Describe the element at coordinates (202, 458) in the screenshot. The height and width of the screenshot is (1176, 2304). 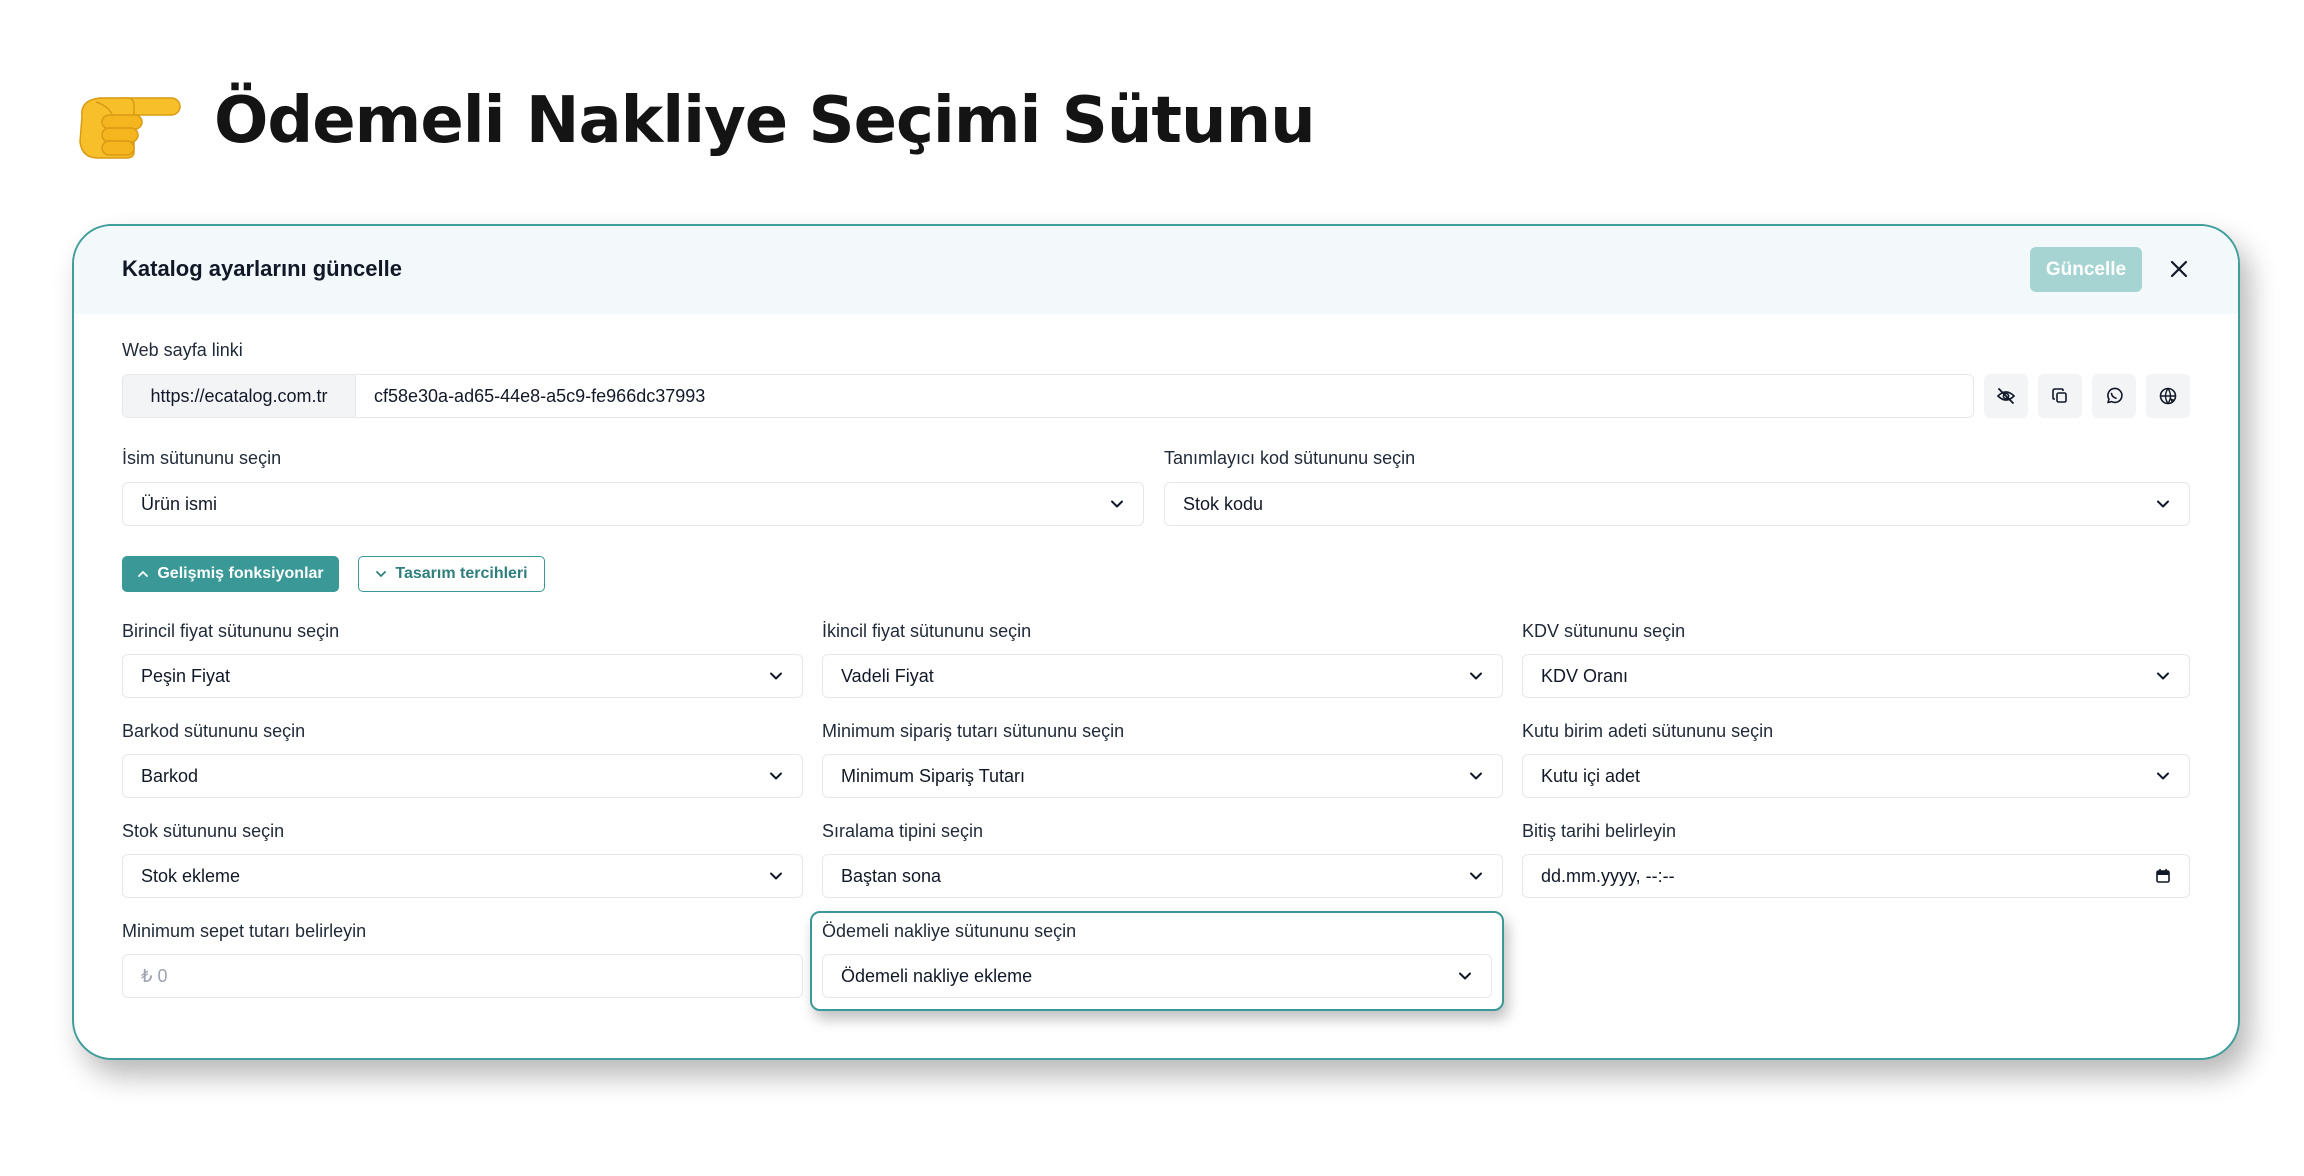
I see `name-column-label: İsim sütununu seçin` at that location.